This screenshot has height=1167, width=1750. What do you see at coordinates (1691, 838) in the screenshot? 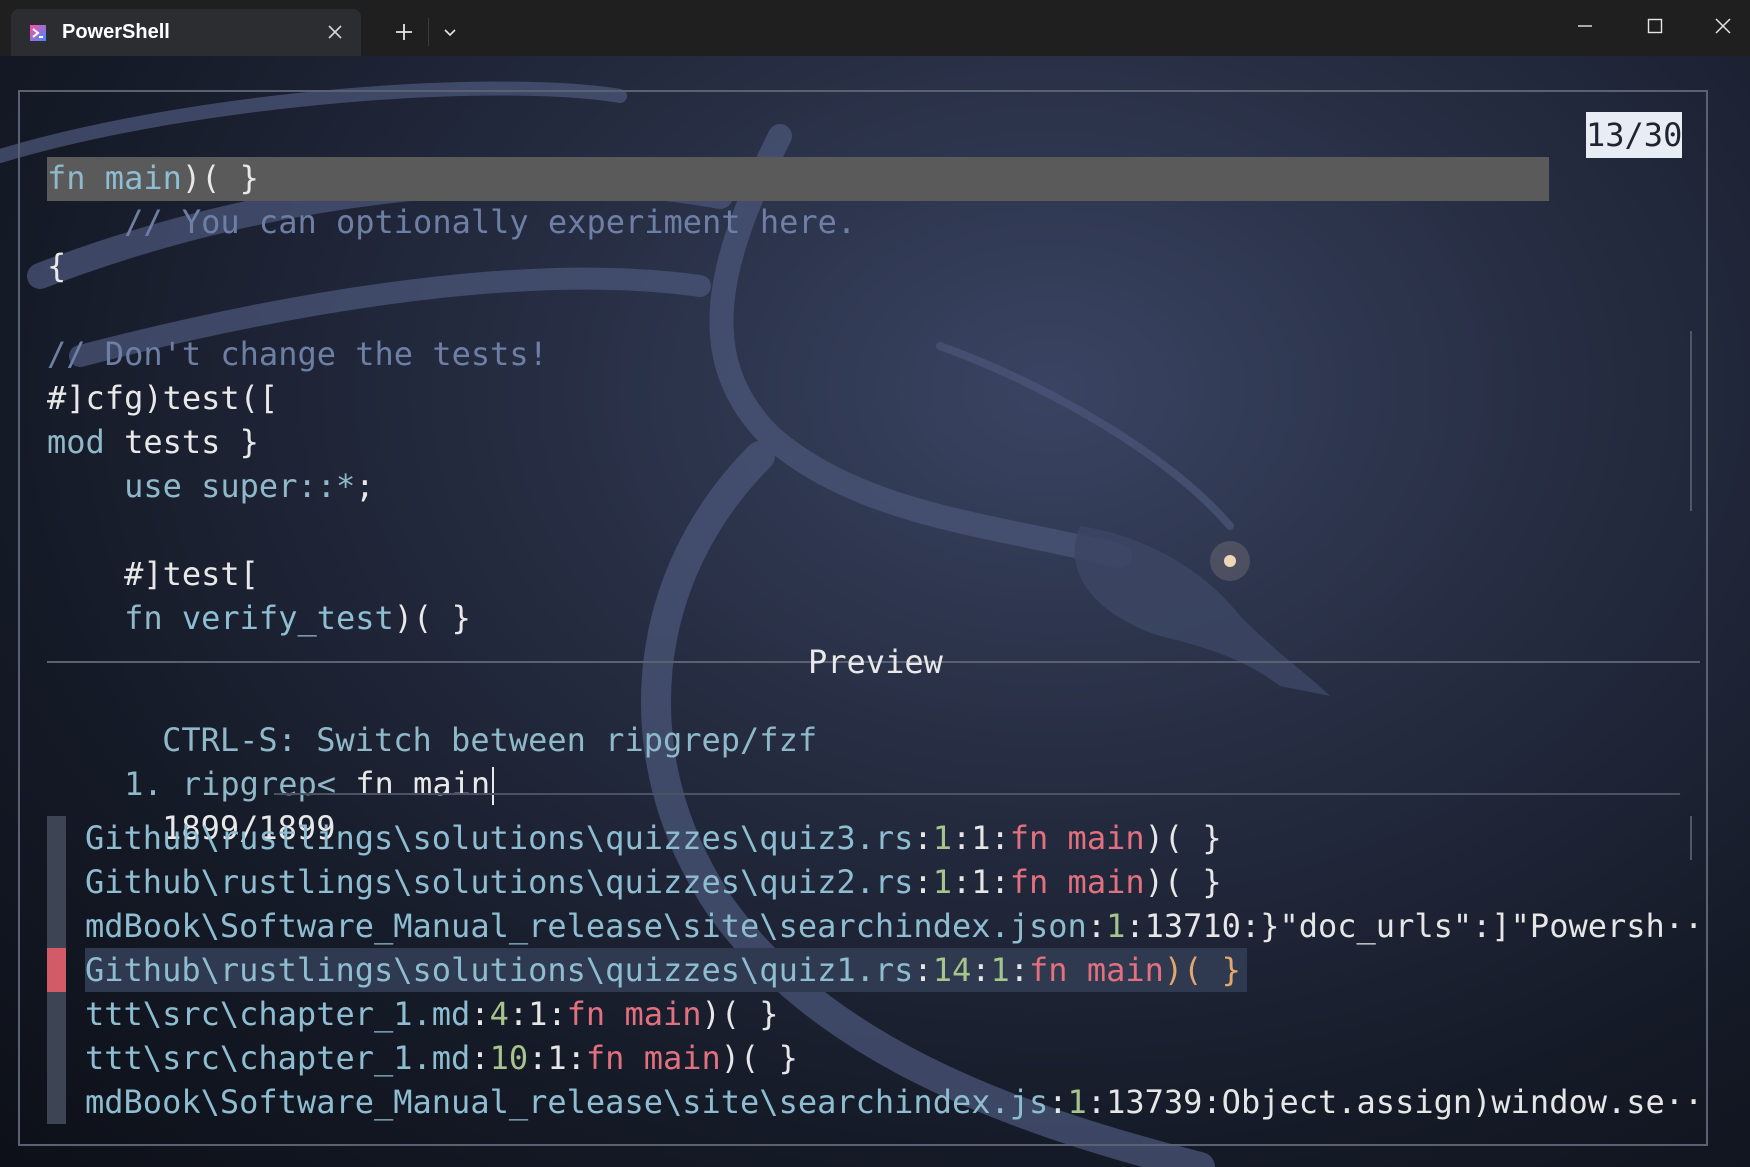
I see `results-scrollbar` at bounding box center [1691, 838].